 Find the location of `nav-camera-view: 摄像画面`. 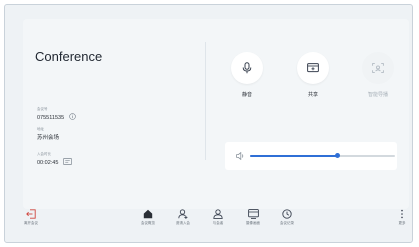

nav-camera-view: 摄像画面 is located at coordinates (253, 216).